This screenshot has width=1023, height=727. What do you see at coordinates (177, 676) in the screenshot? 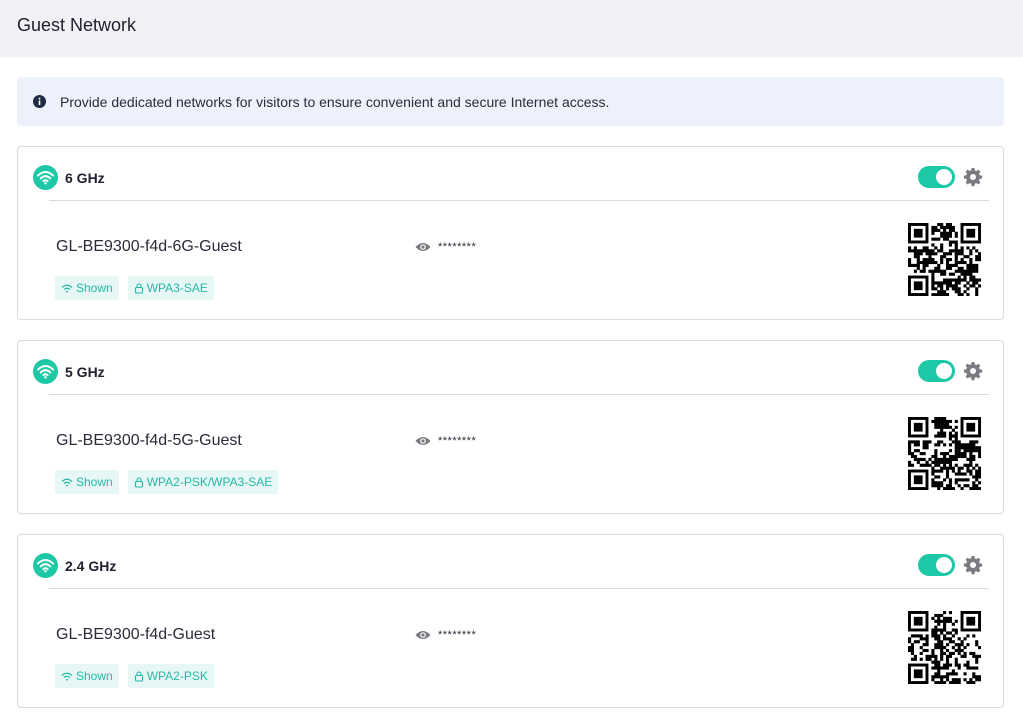
I see `security-label: WPA2-PSK` at bounding box center [177, 676].